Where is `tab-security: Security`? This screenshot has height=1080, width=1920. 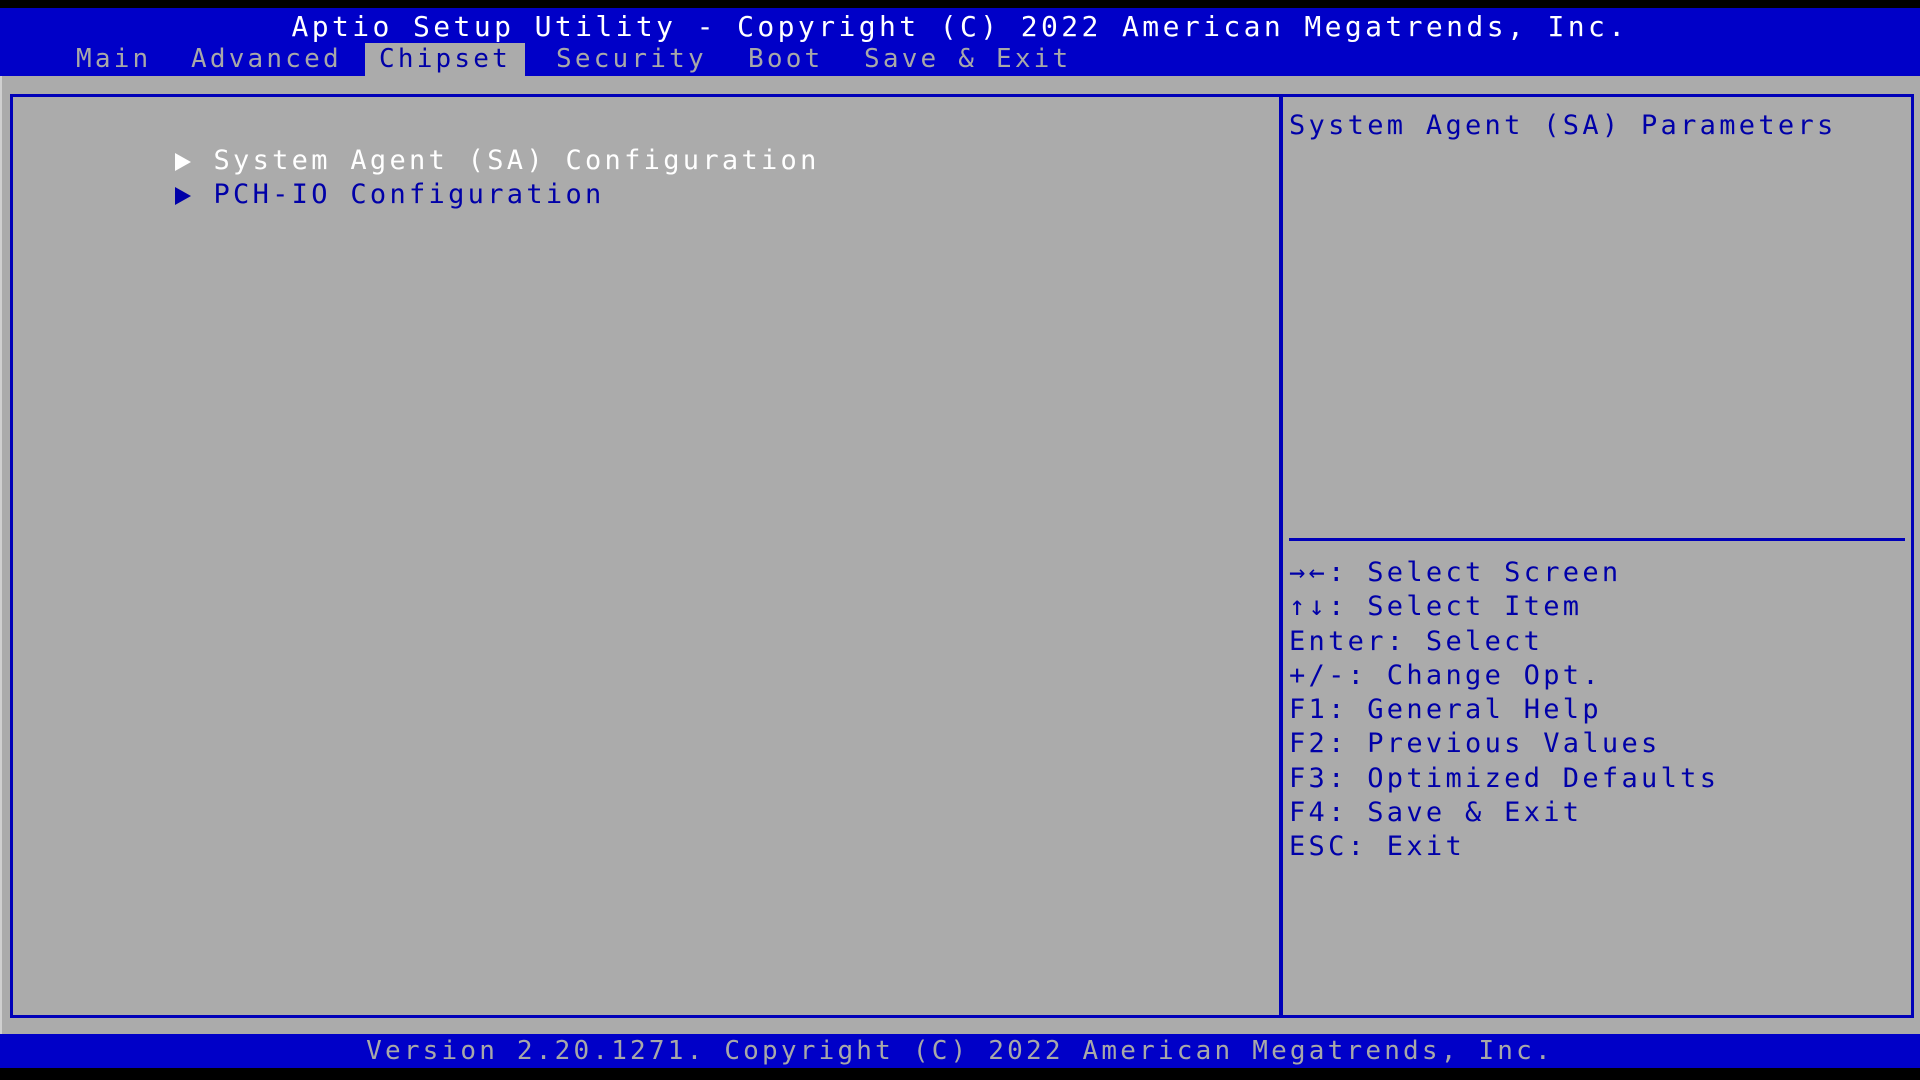
tab-security: Security is located at coordinates (631, 59).